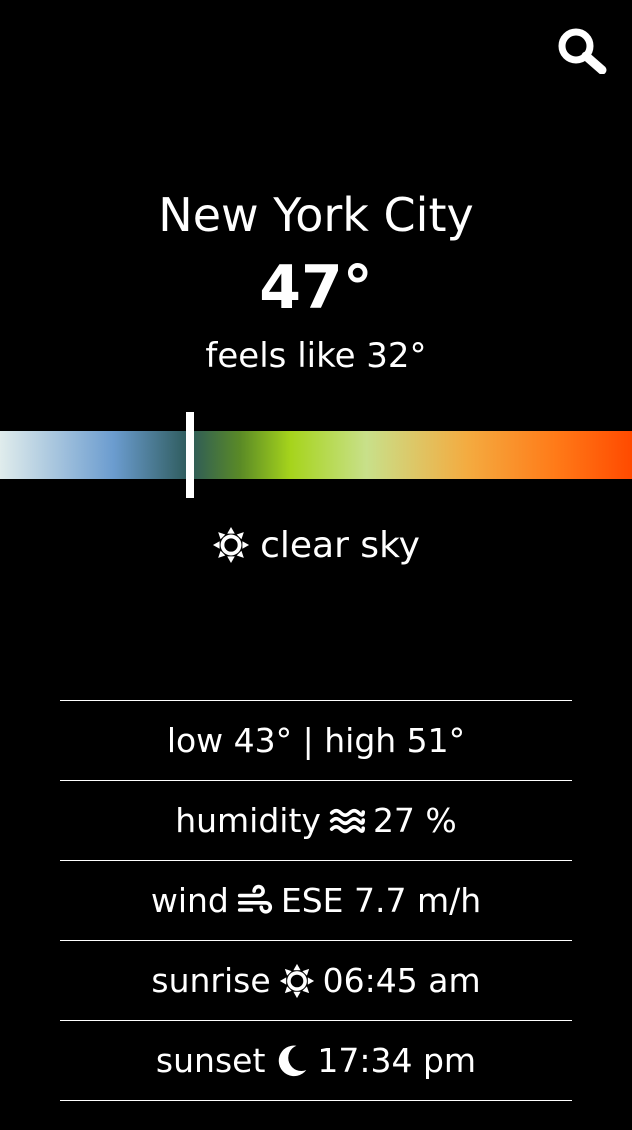 This screenshot has height=1130, width=632. What do you see at coordinates (401, 980) in the screenshot?
I see `sunrise-value: 06:45 am` at bounding box center [401, 980].